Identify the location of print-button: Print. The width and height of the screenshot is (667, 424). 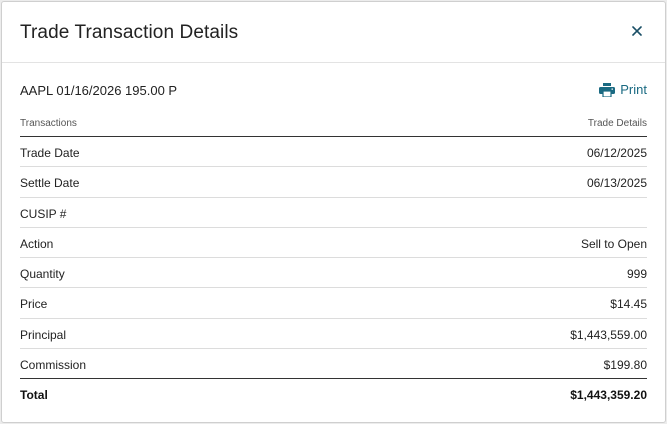
(623, 89).